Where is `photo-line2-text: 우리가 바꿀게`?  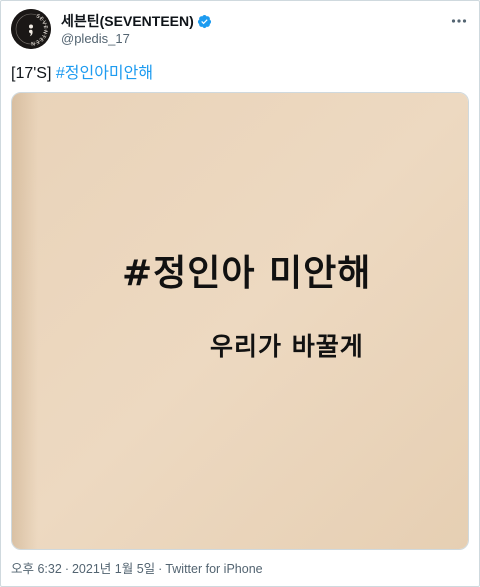 photo-line2-text: 우리가 바꿀게 is located at coordinates (287, 346).